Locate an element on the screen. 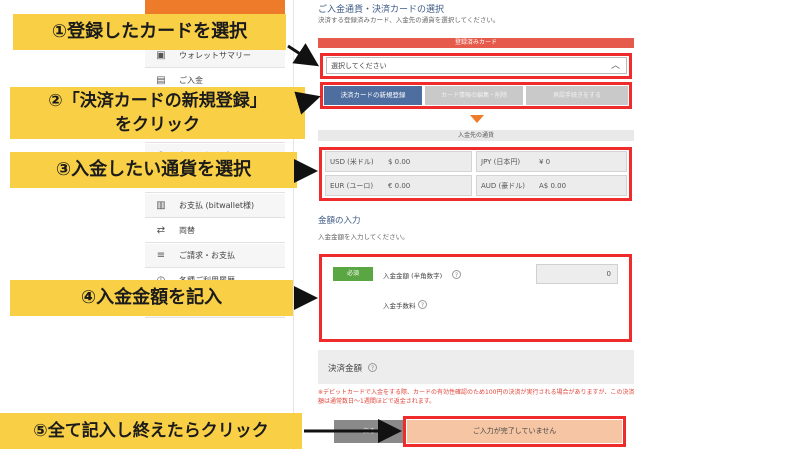 This screenshot has height=450, width=800. arrow-step1 is located at coordinates (303, 55).